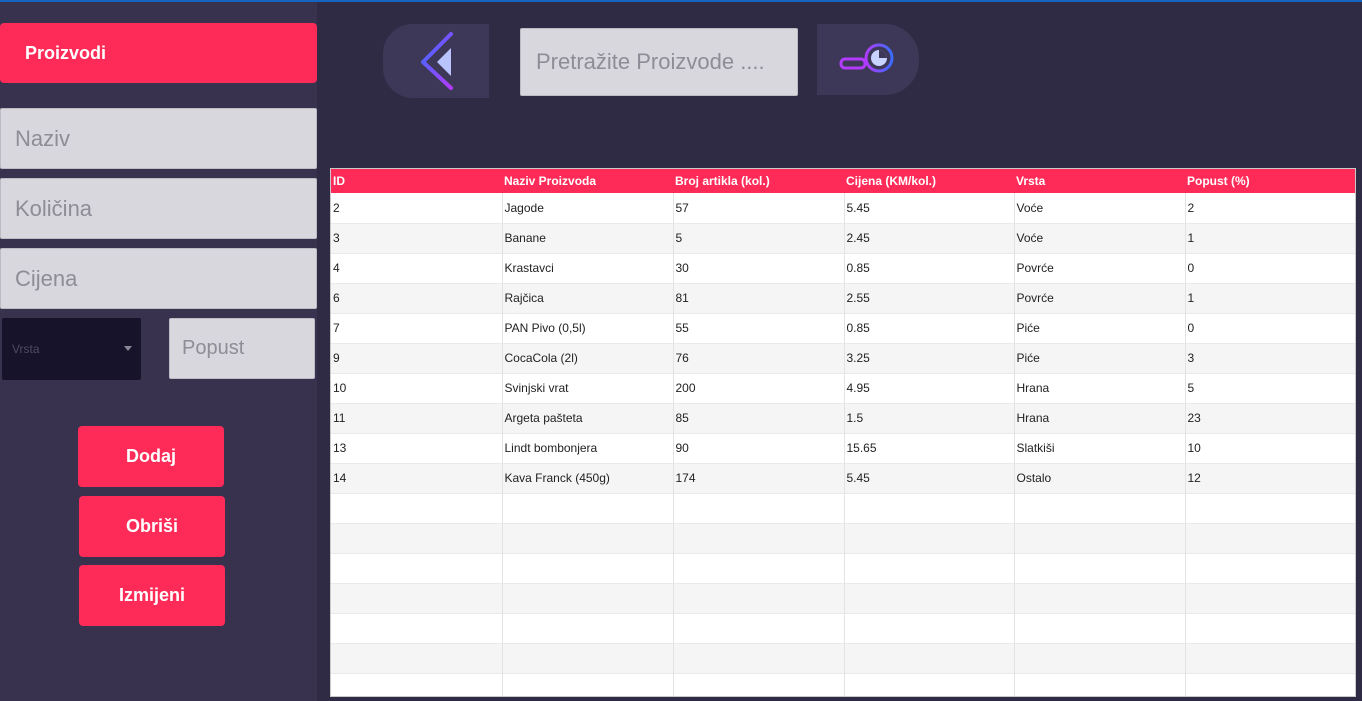 The width and height of the screenshot is (1362, 701). Describe the element at coordinates (759, 238) in the screenshot. I see `table-cell: 5` at that location.